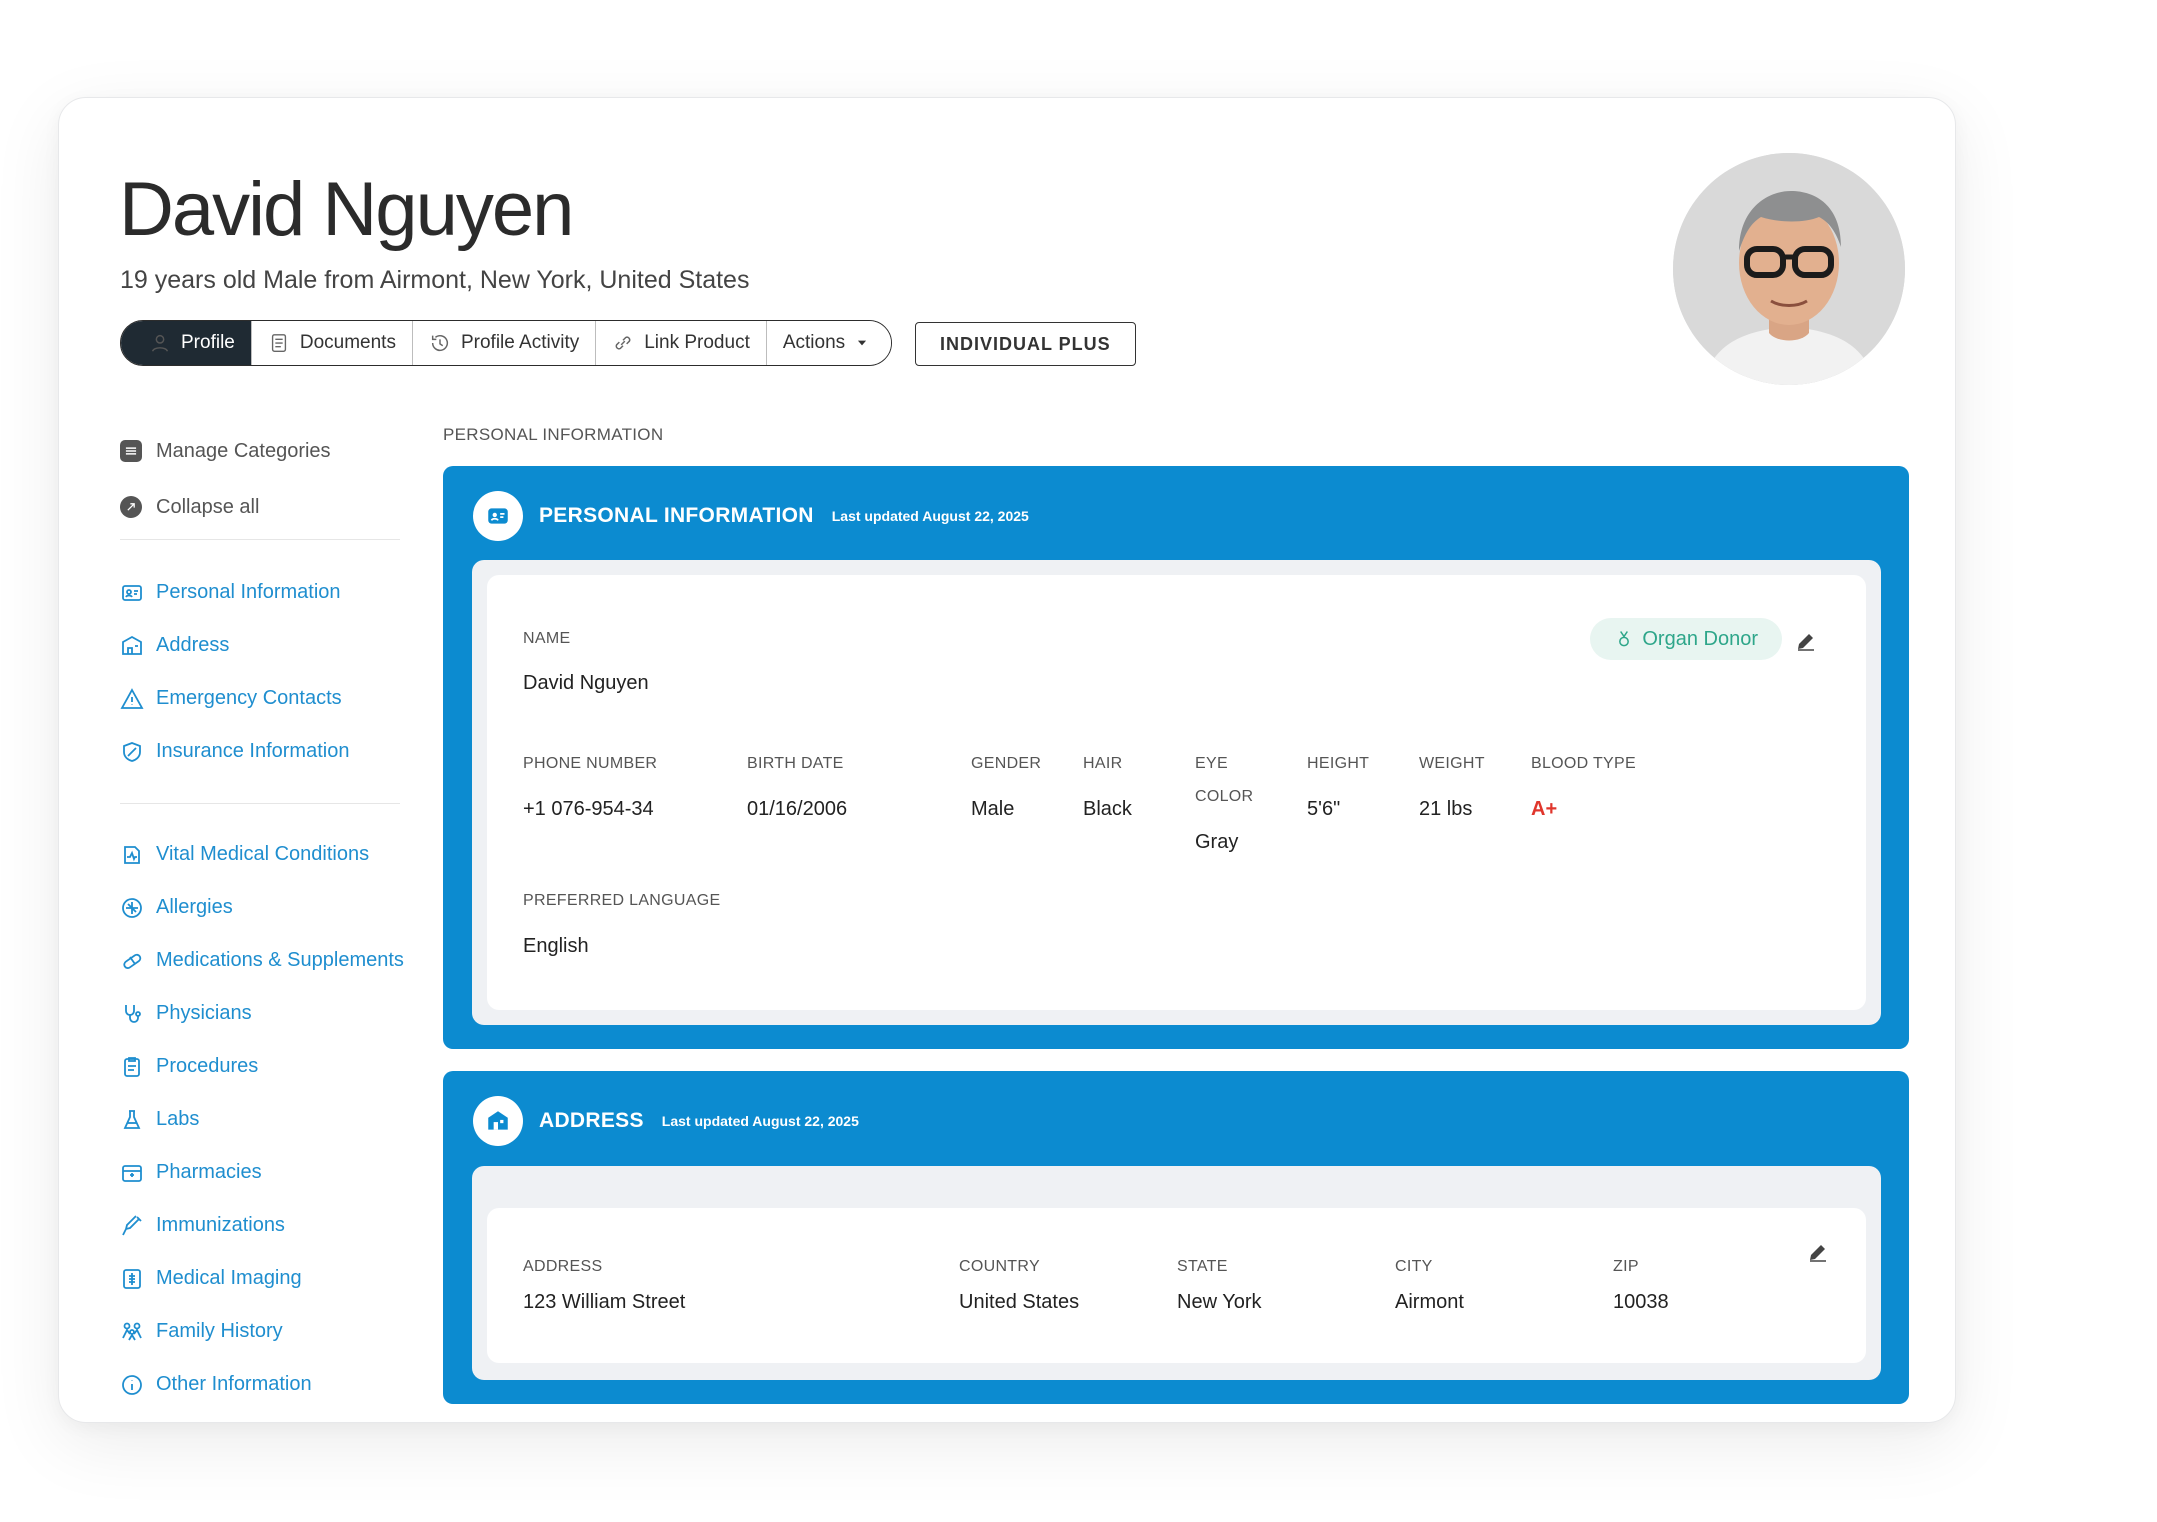 Image resolution: width=2157 pixels, height=1522 pixels. What do you see at coordinates (132, 1331) in the screenshot?
I see `family-icon` at bounding box center [132, 1331].